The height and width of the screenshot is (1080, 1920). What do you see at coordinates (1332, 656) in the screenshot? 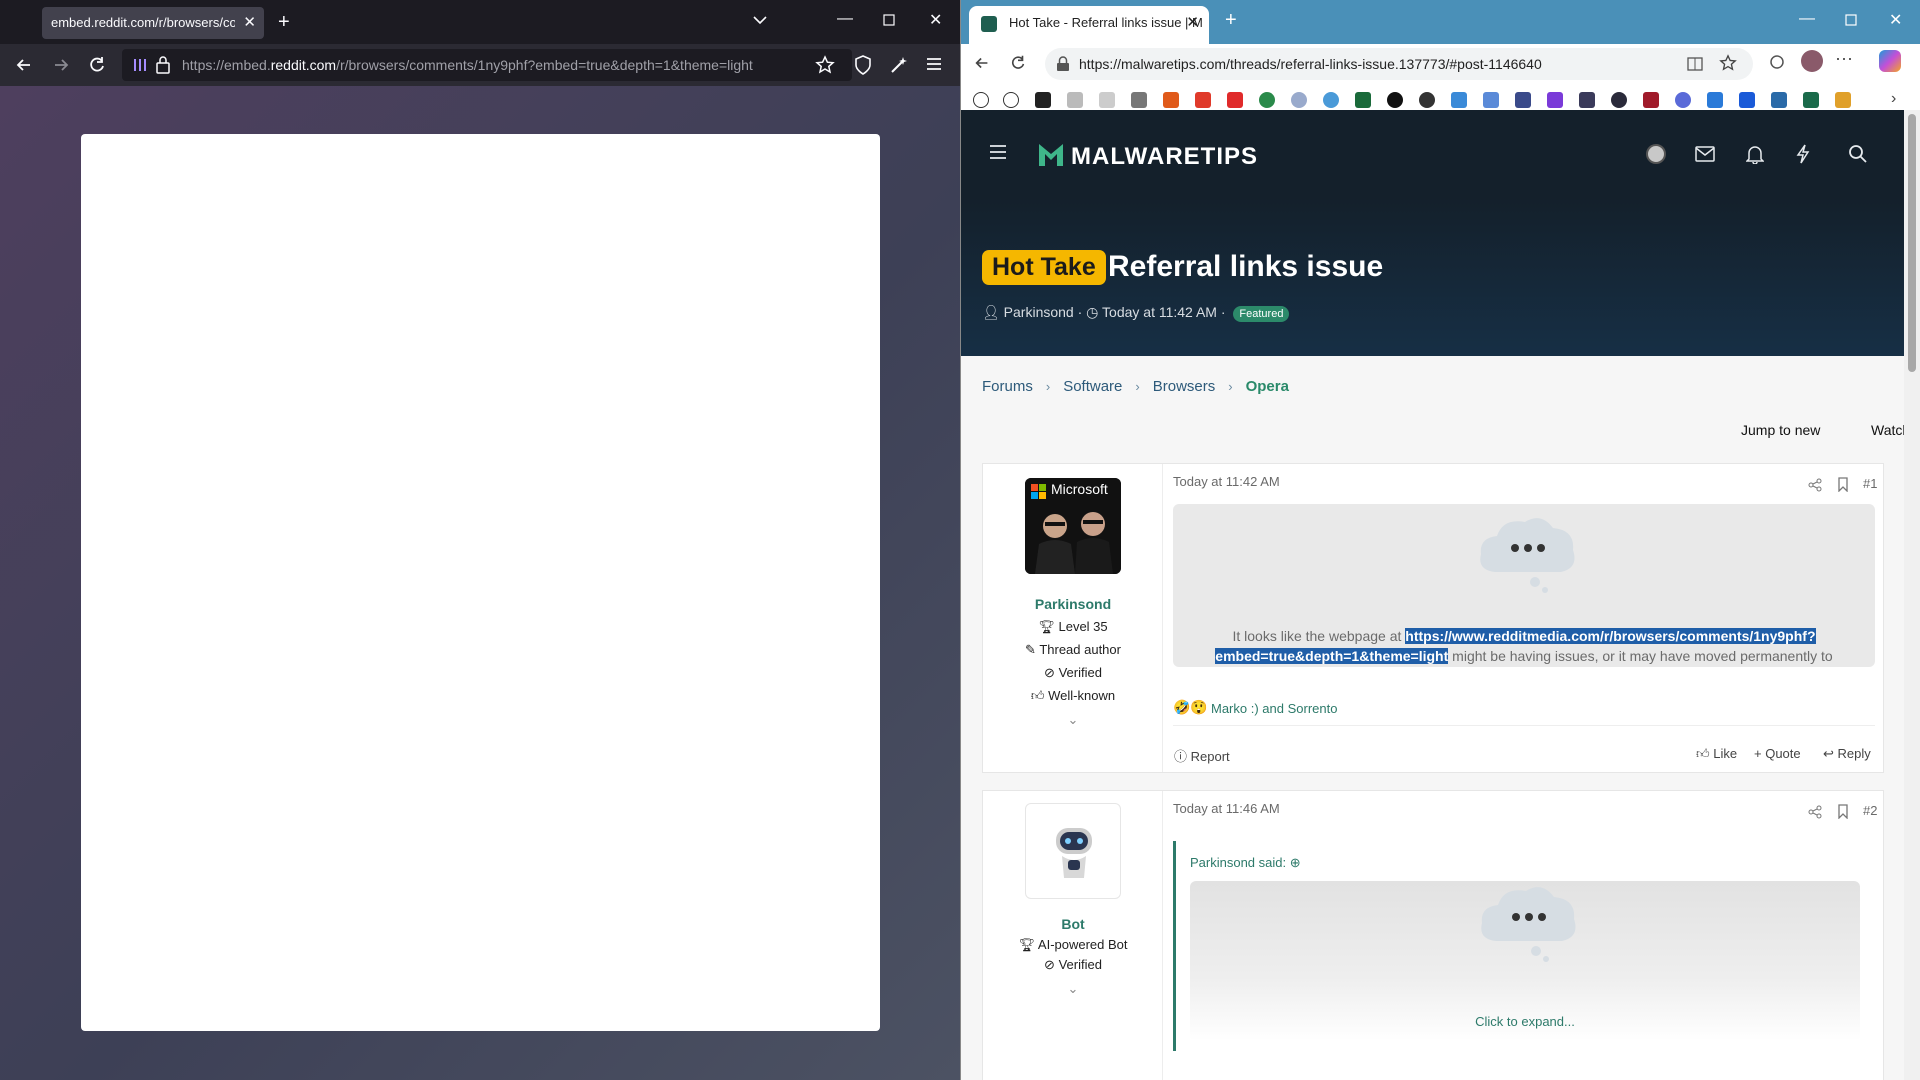
I see `highlighted-url-link-cont: embed=true&depth=1&theme=light` at bounding box center [1332, 656].